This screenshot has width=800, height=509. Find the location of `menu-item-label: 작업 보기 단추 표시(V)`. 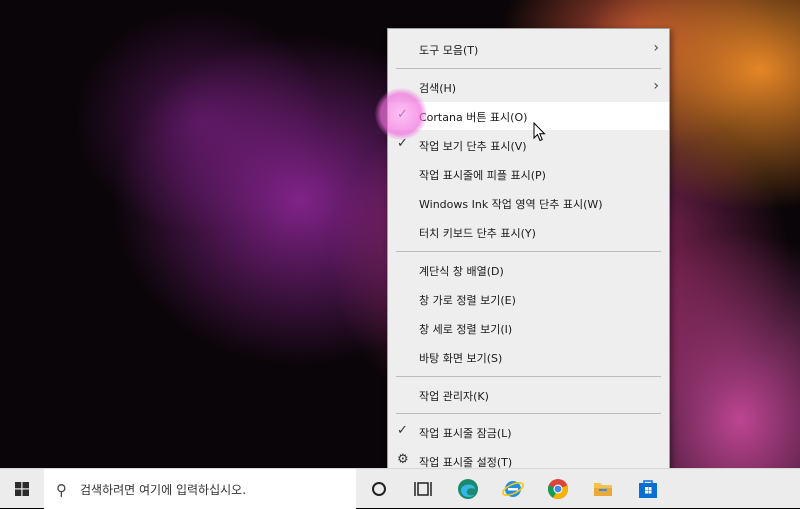

menu-item-label: 작업 보기 단추 표시(V) is located at coordinates (473, 146).